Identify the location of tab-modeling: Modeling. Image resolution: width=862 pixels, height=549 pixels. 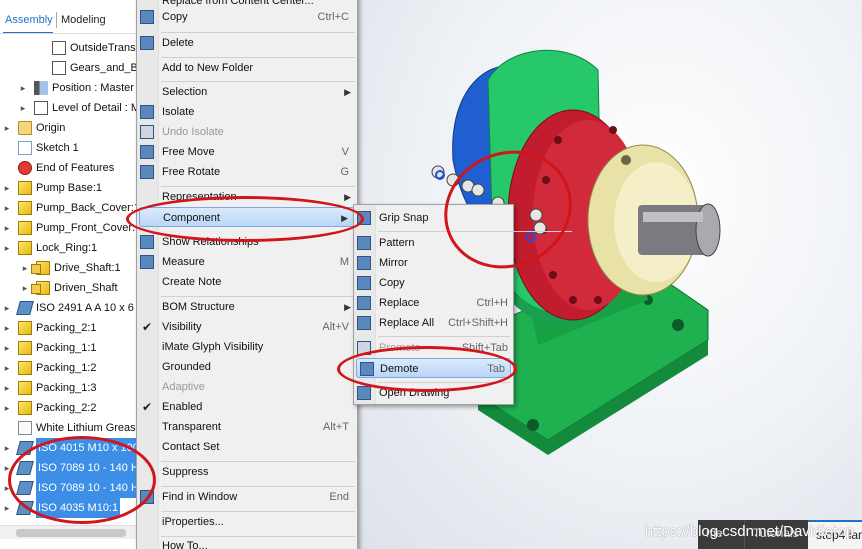
(83, 20).